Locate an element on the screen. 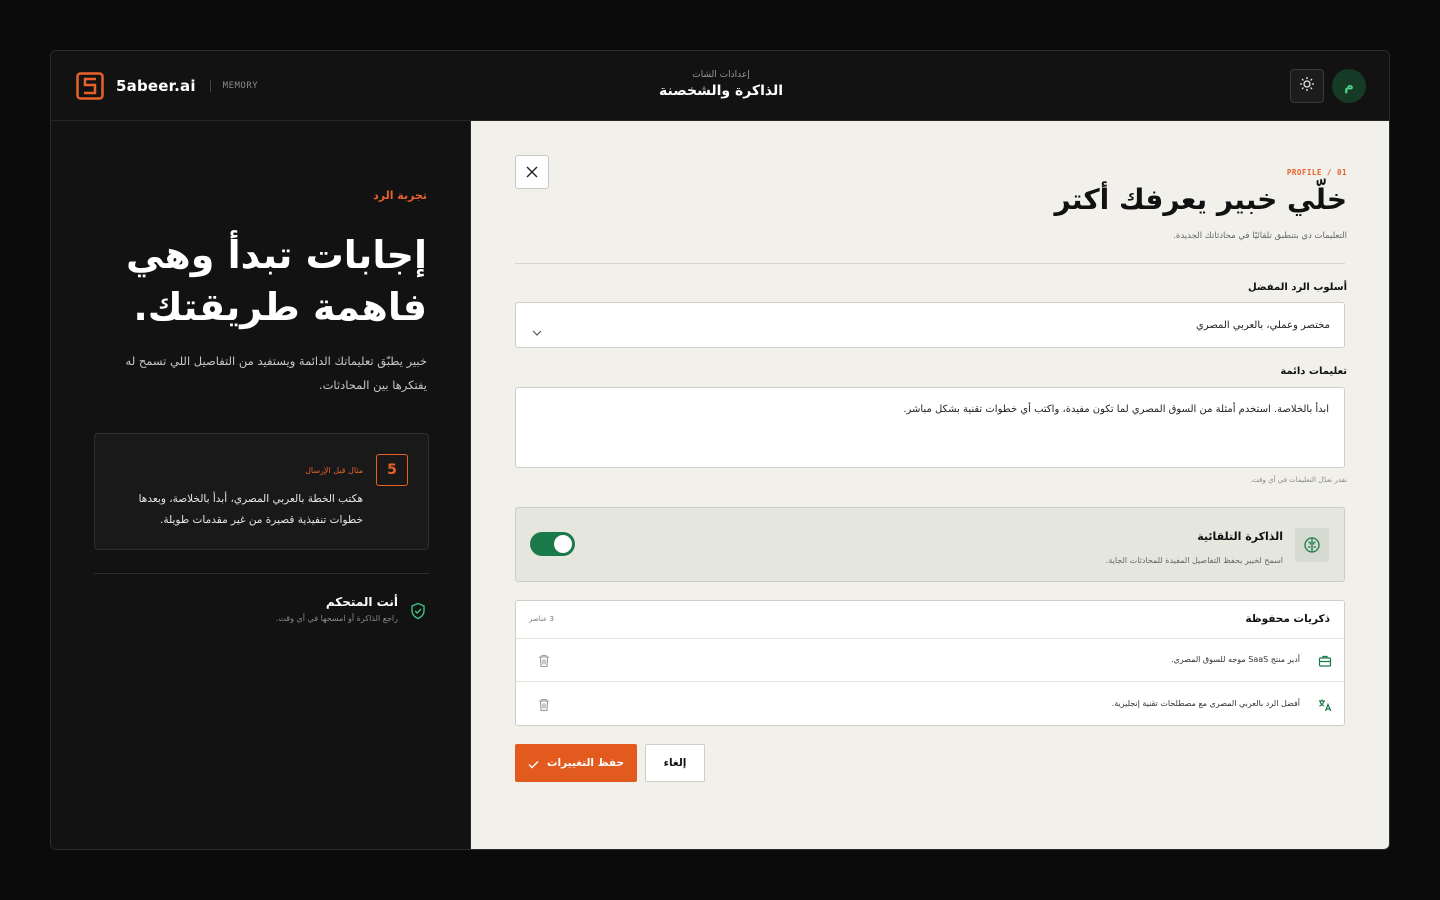 This screenshot has width=1440, height=900. preview-tag: تجربة الرد is located at coordinates (400, 195).